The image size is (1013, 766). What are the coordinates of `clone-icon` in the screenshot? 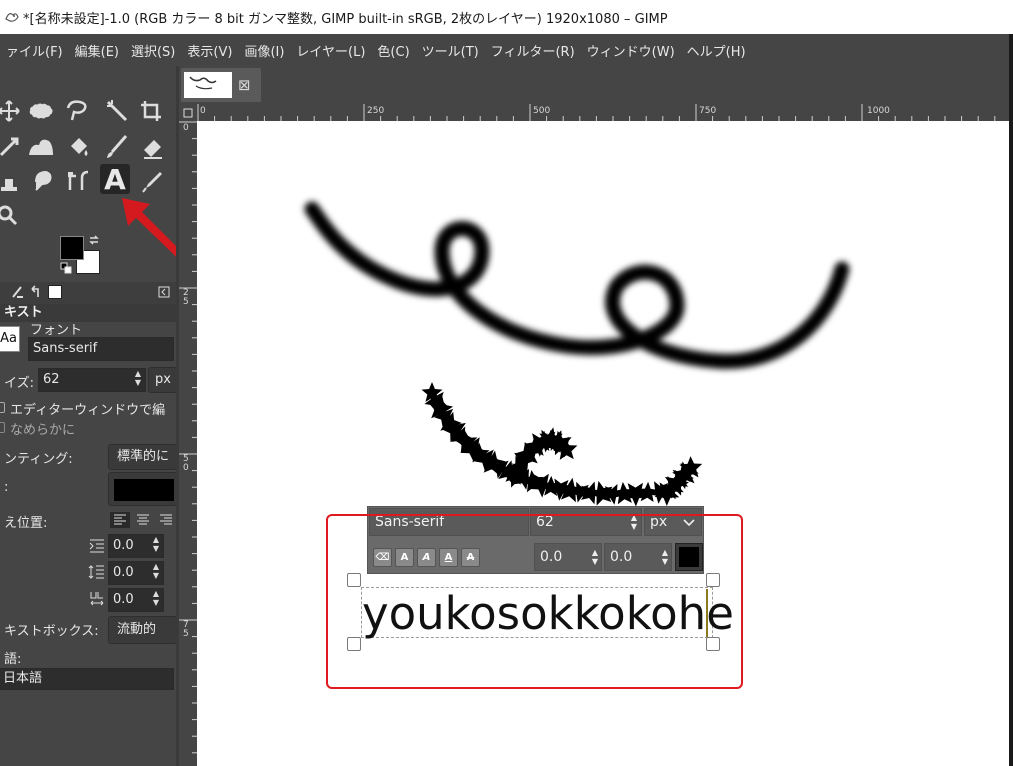 It's located at (12, 181).